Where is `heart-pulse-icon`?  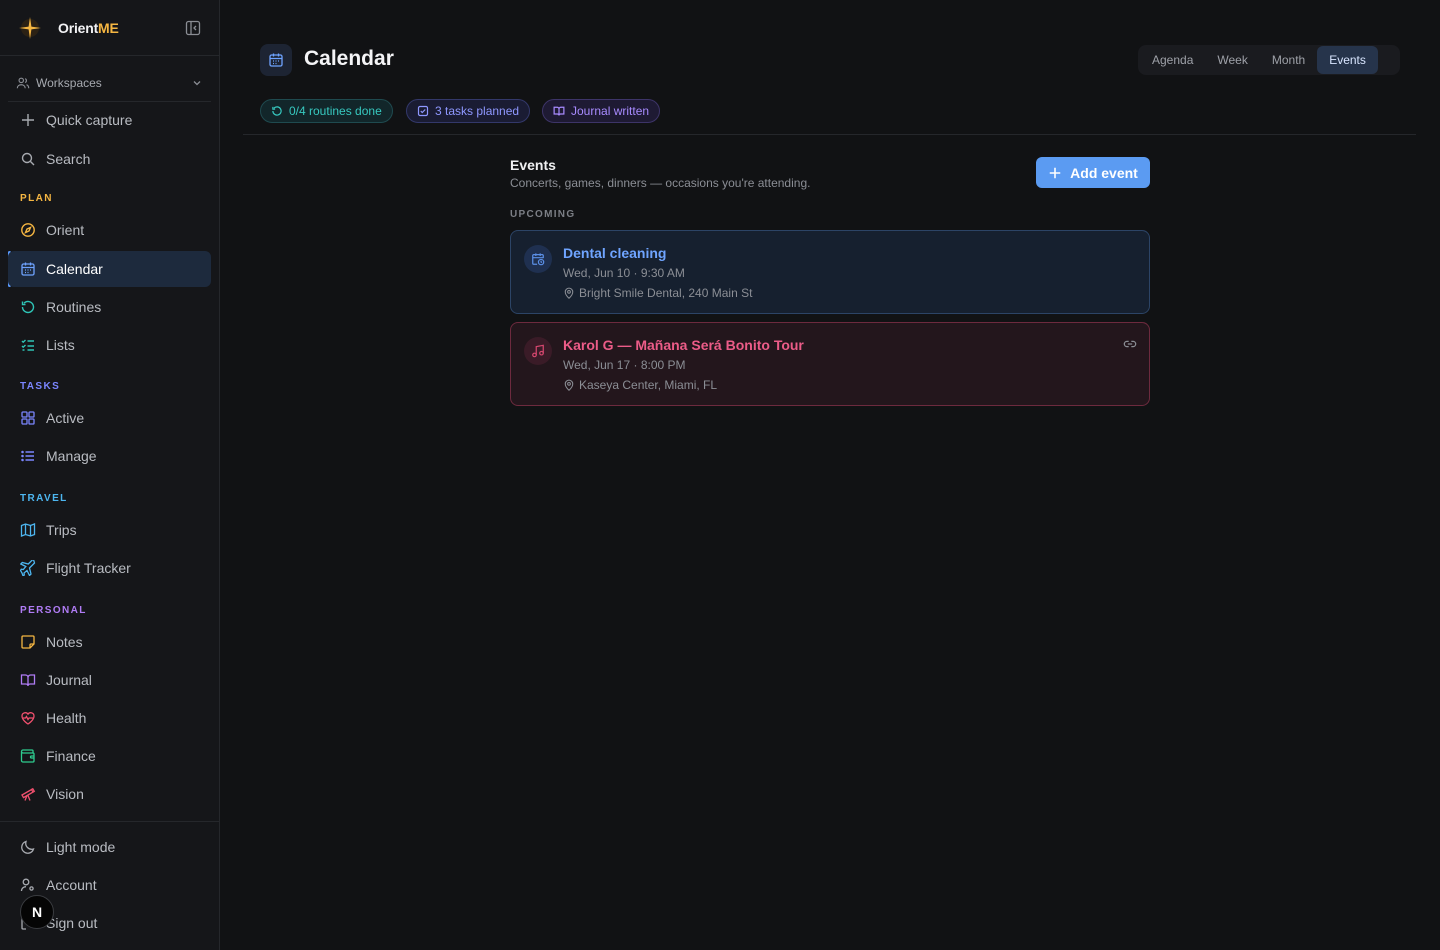 heart-pulse-icon is located at coordinates (28, 718).